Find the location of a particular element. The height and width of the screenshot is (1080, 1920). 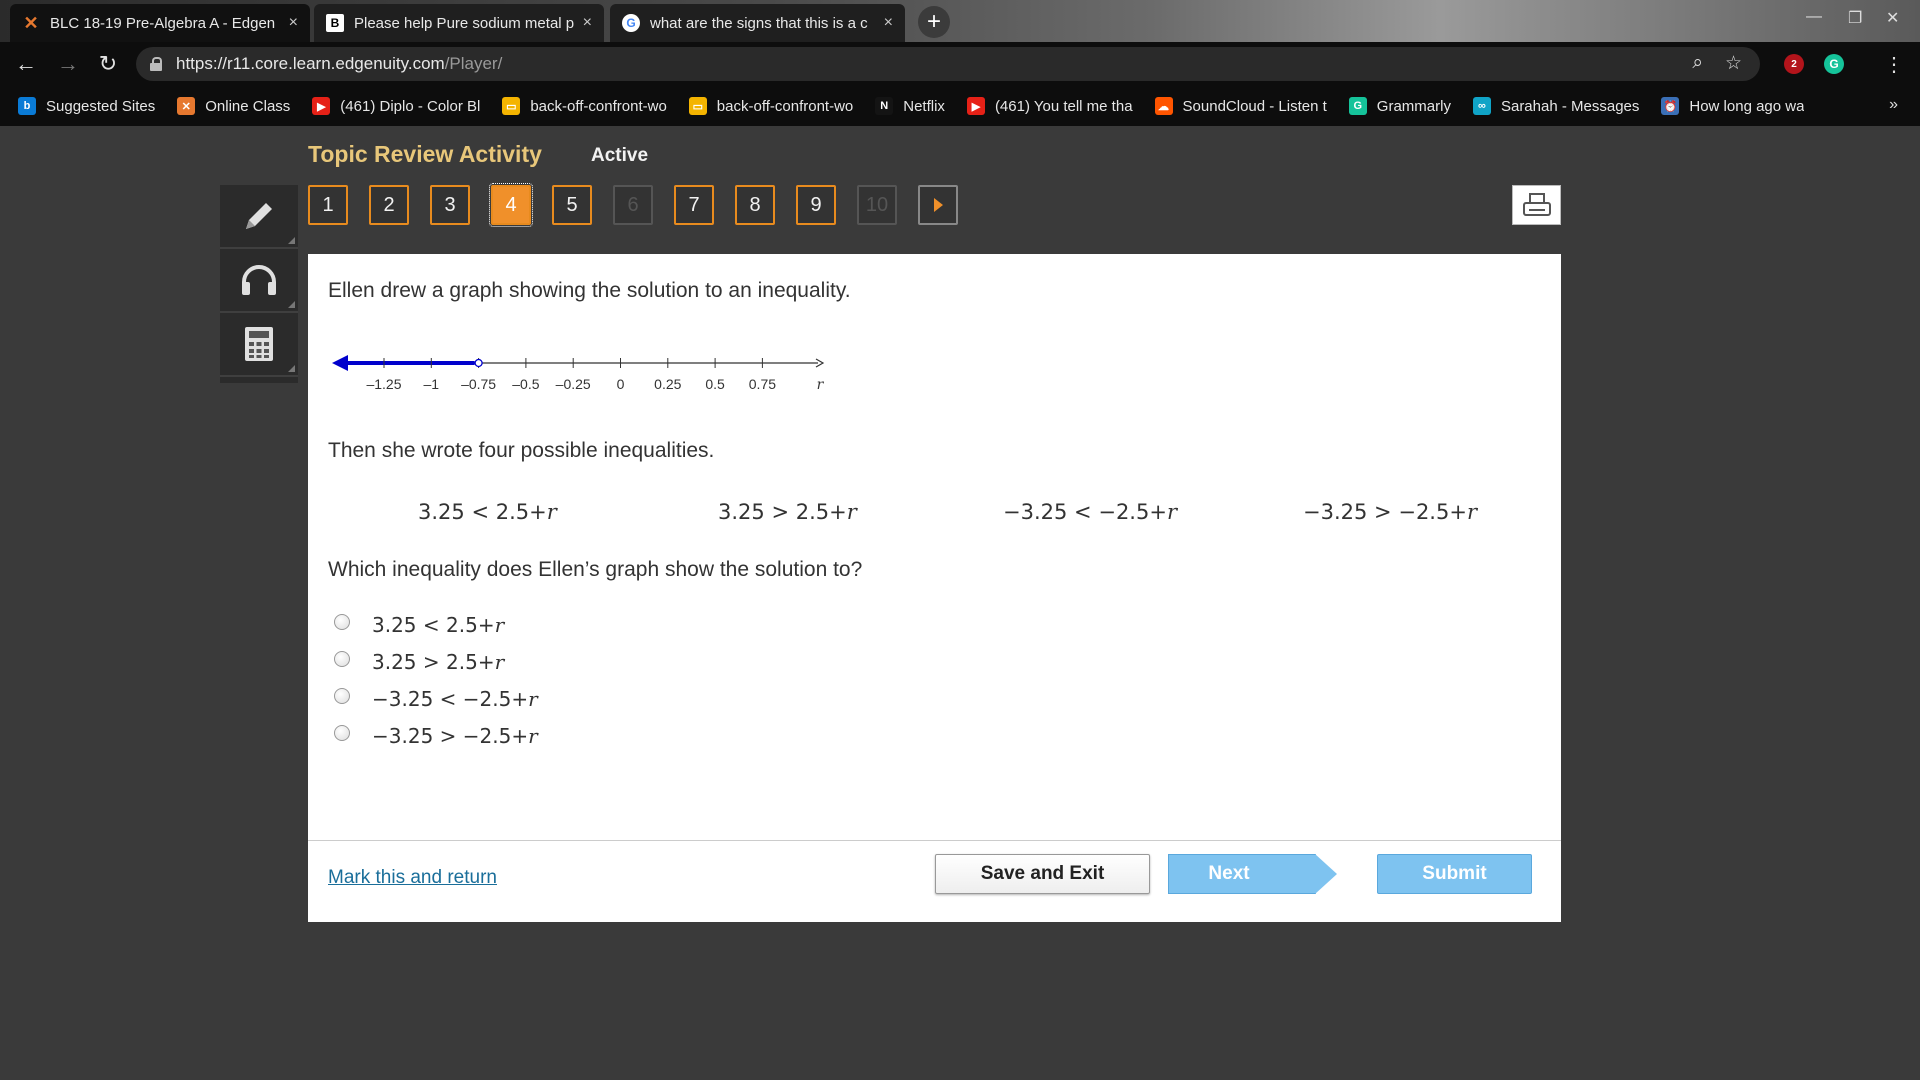

number-line-tick-label: –0.75 is located at coordinates (478, 384).